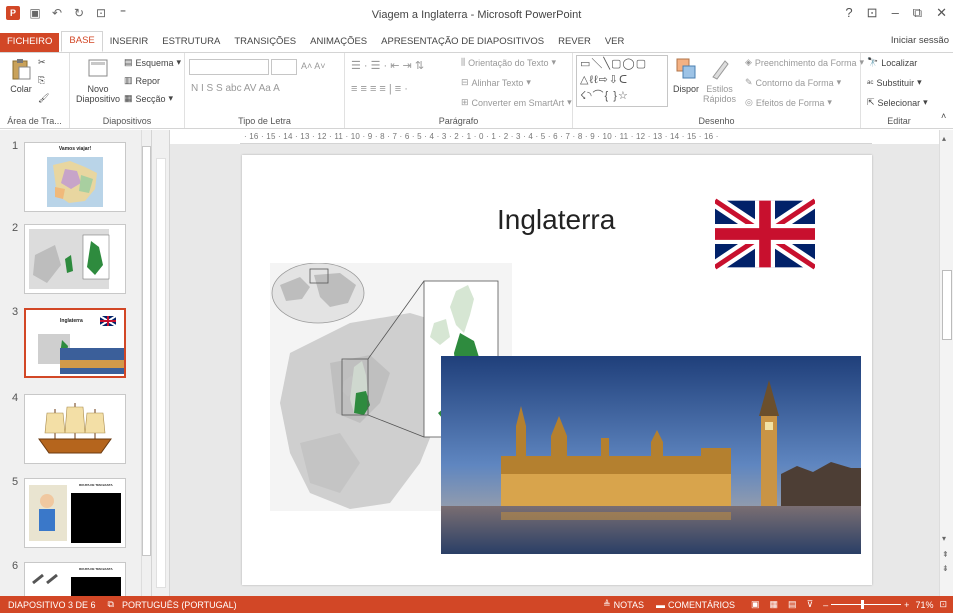 This screenshot has height=613, width=953. What do you see at coordinates (191, 42) in the screenshot?
I see `tab-design: ESTRUTURA` at bounding box center [191, 42].